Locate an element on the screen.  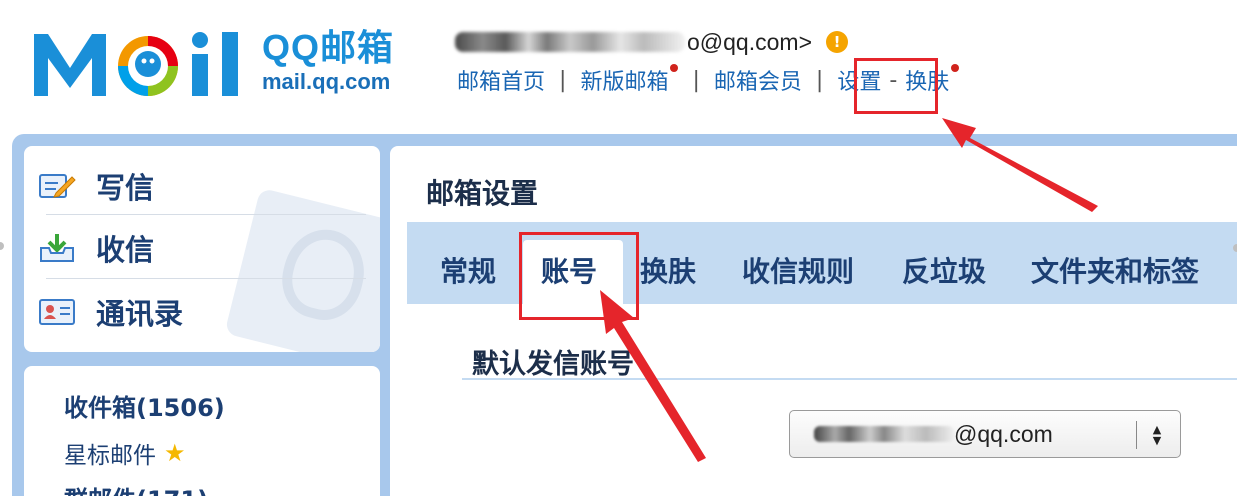
folder-group-mail: 群邮件(171) is located at coordinates (136, 488).